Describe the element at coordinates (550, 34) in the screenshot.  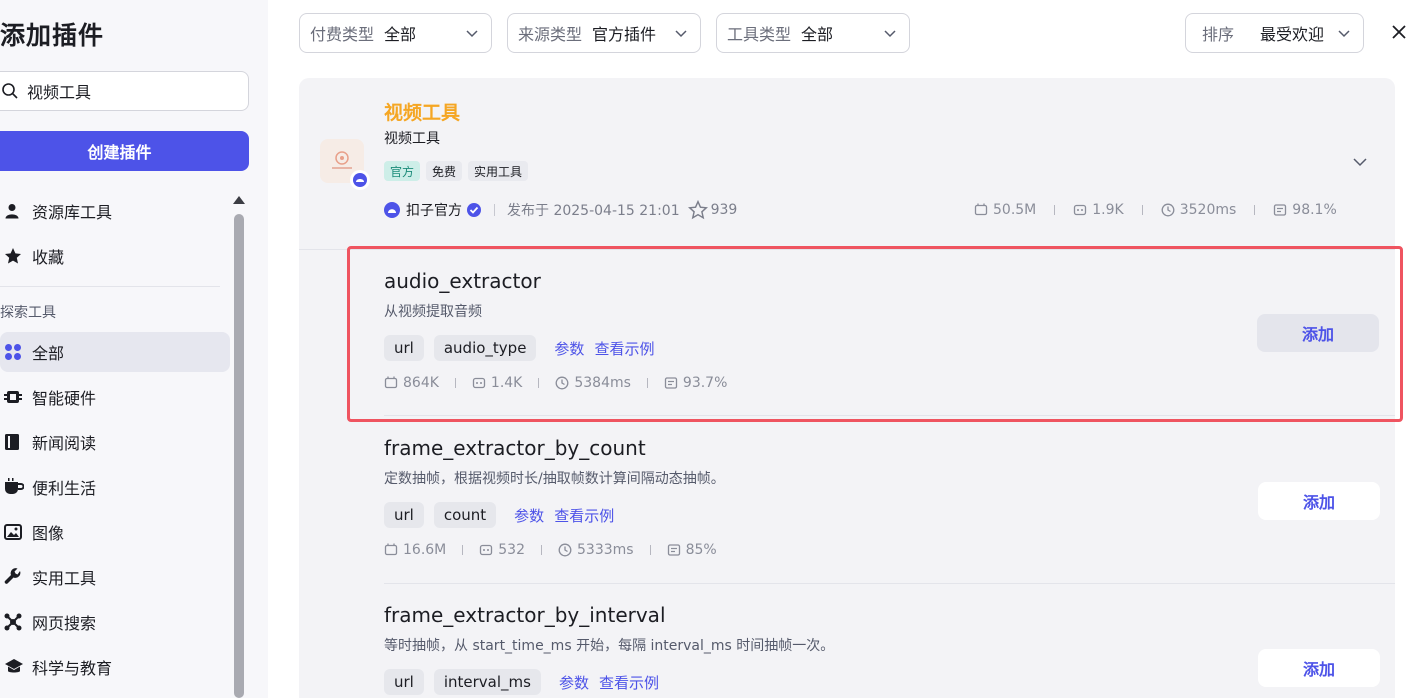
I see `filter-label: 来源类型` at that location.